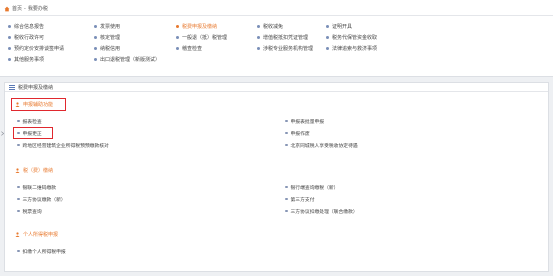 This screenshot has height=276, width=553. What do you see at coordinates (192, 49) in the screenshot?
I see `menu-item-label: 稽查检查` at bounding box center [192, 49].